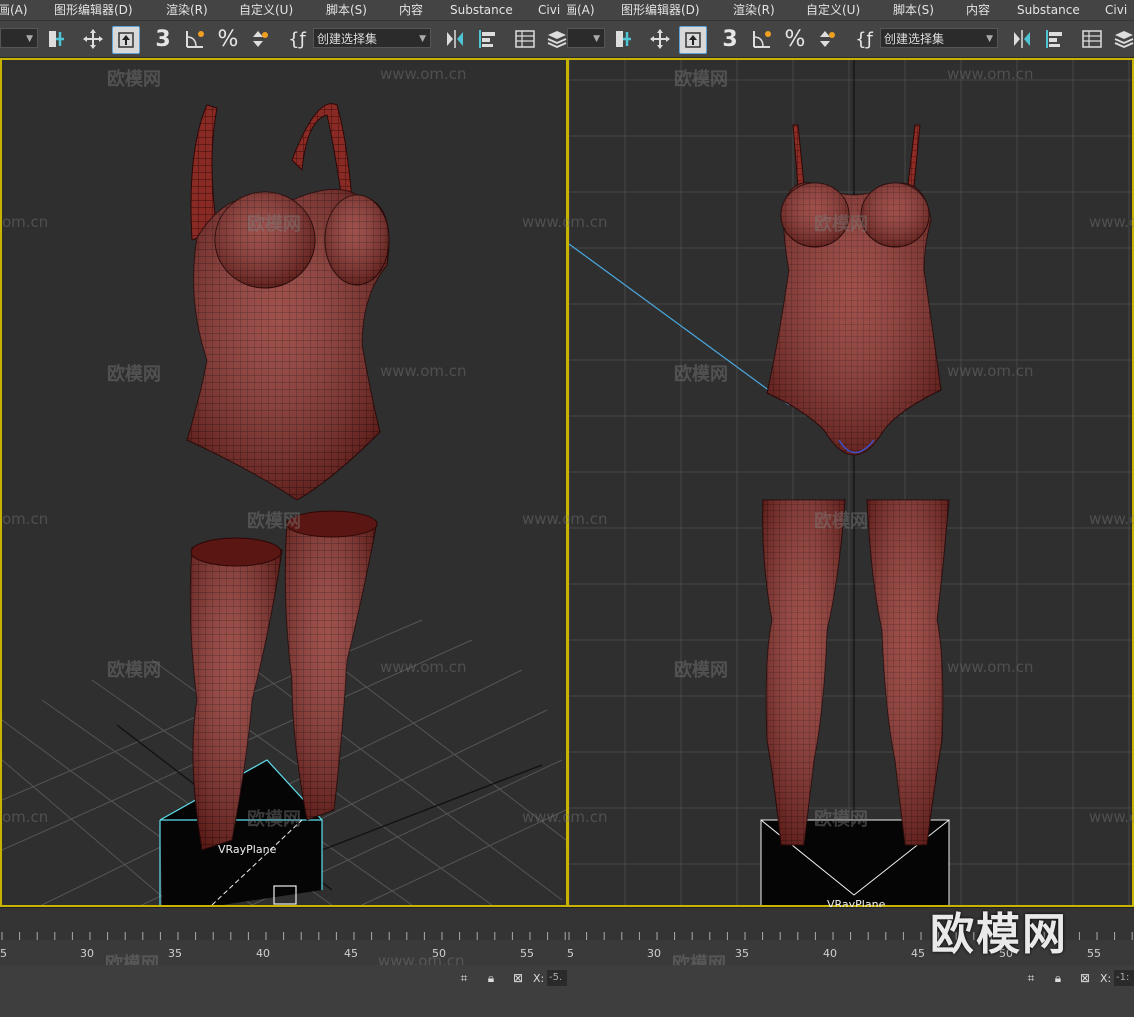 The width and height of the screenshot is (1134, 1017). What do you see at coordinates (263, 953) in the screenshot?
I see `frame-number: 40` at bounding box center [263, 953].